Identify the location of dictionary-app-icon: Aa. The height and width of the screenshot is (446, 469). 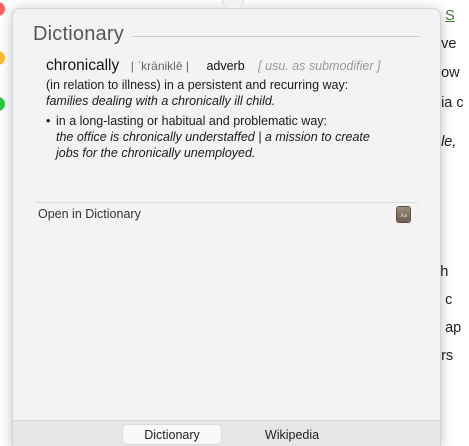
(403, 214).